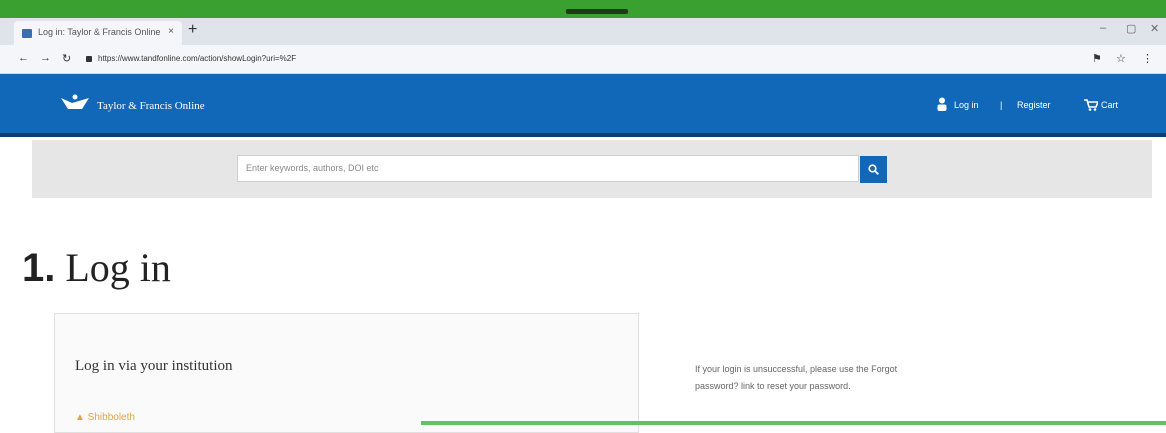 The width and height of the screenshot is (1166, 433). What do you see at coordinates (45, 58) in the screenshot?
I see `forward-icon: →` at bounding box center [45, 58].